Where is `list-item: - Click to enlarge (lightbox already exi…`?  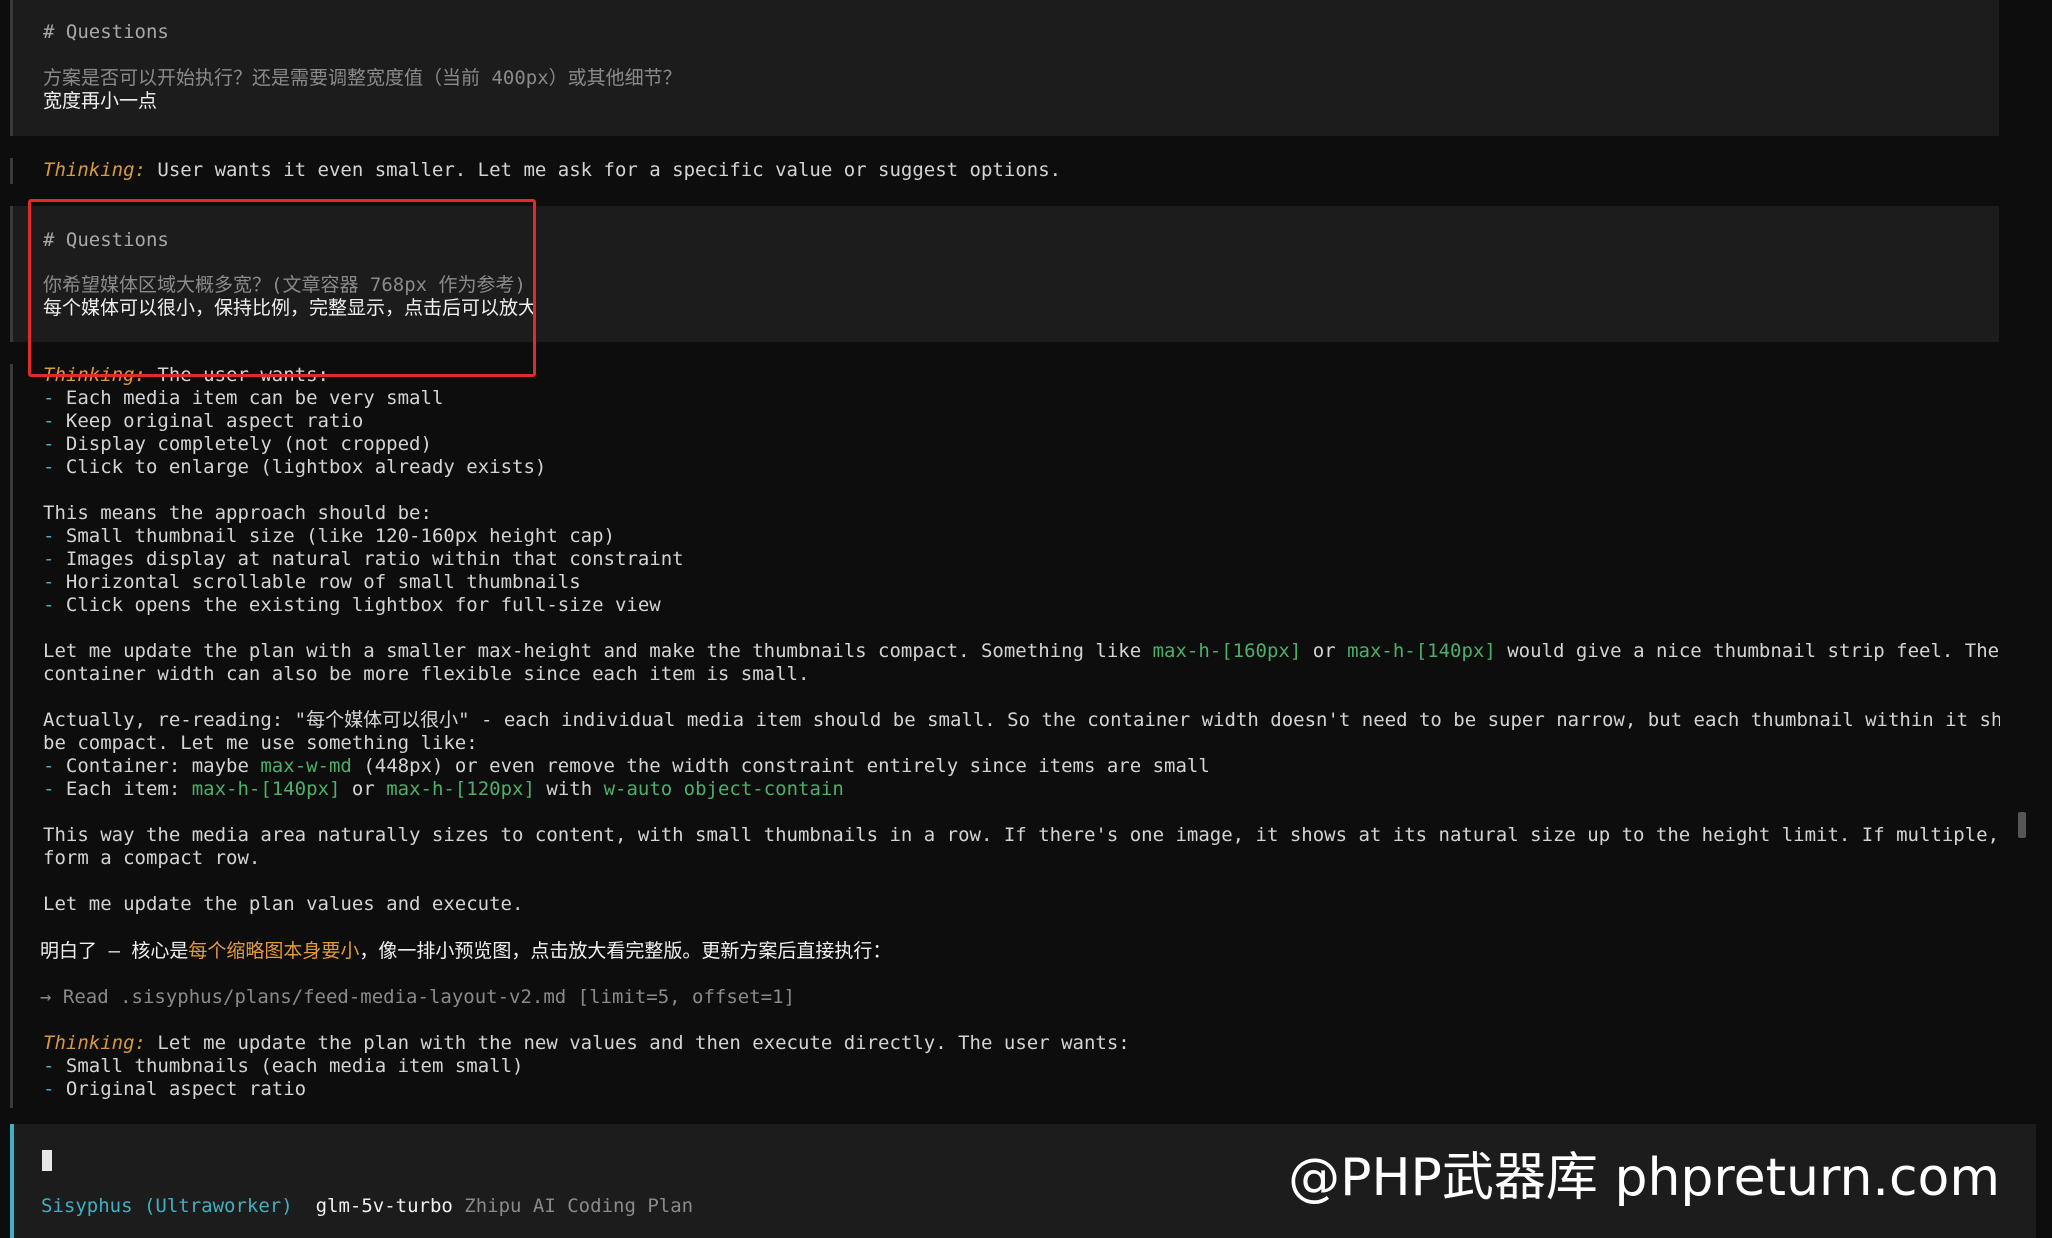
list-item: - Click to enlarge (lightbox already exi… is located at coordinates (295, 467).